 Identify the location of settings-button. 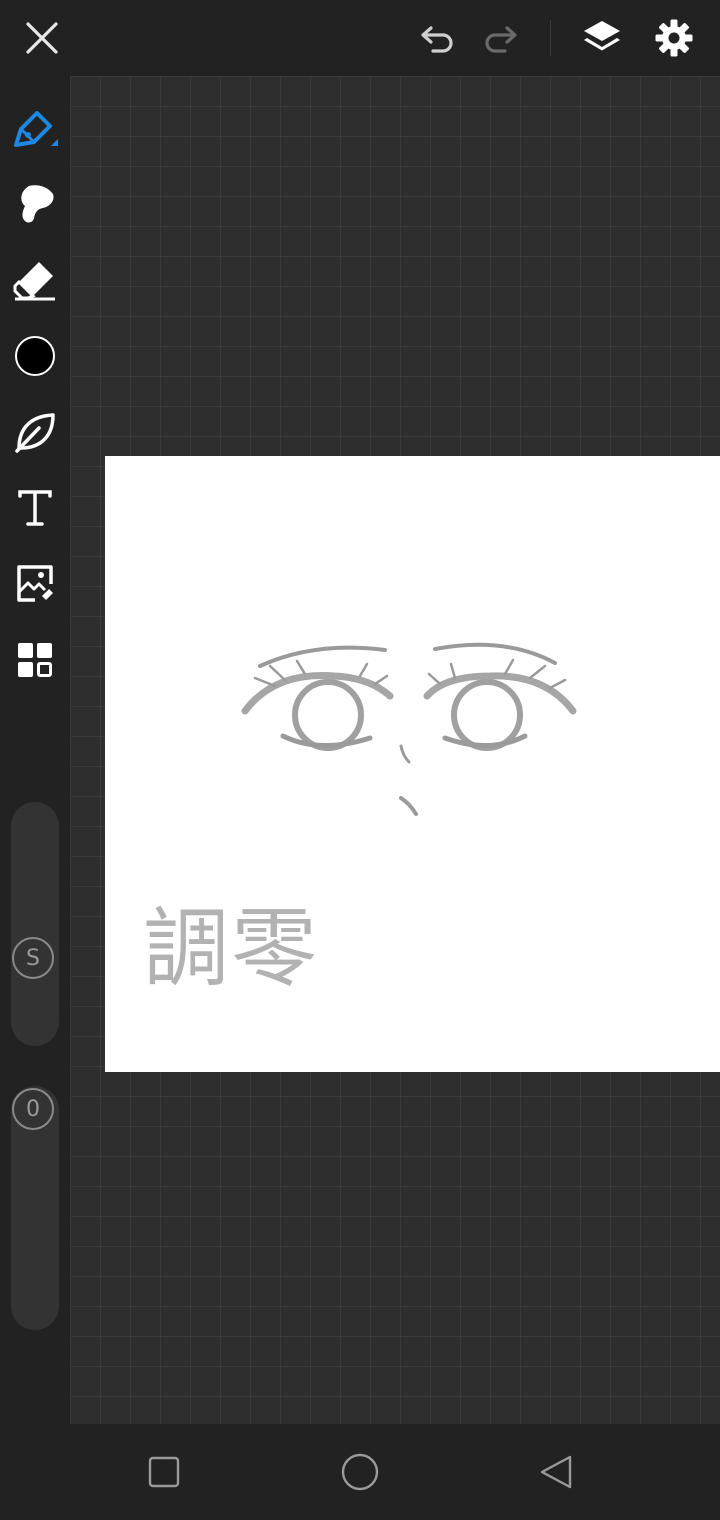
(674, 38).